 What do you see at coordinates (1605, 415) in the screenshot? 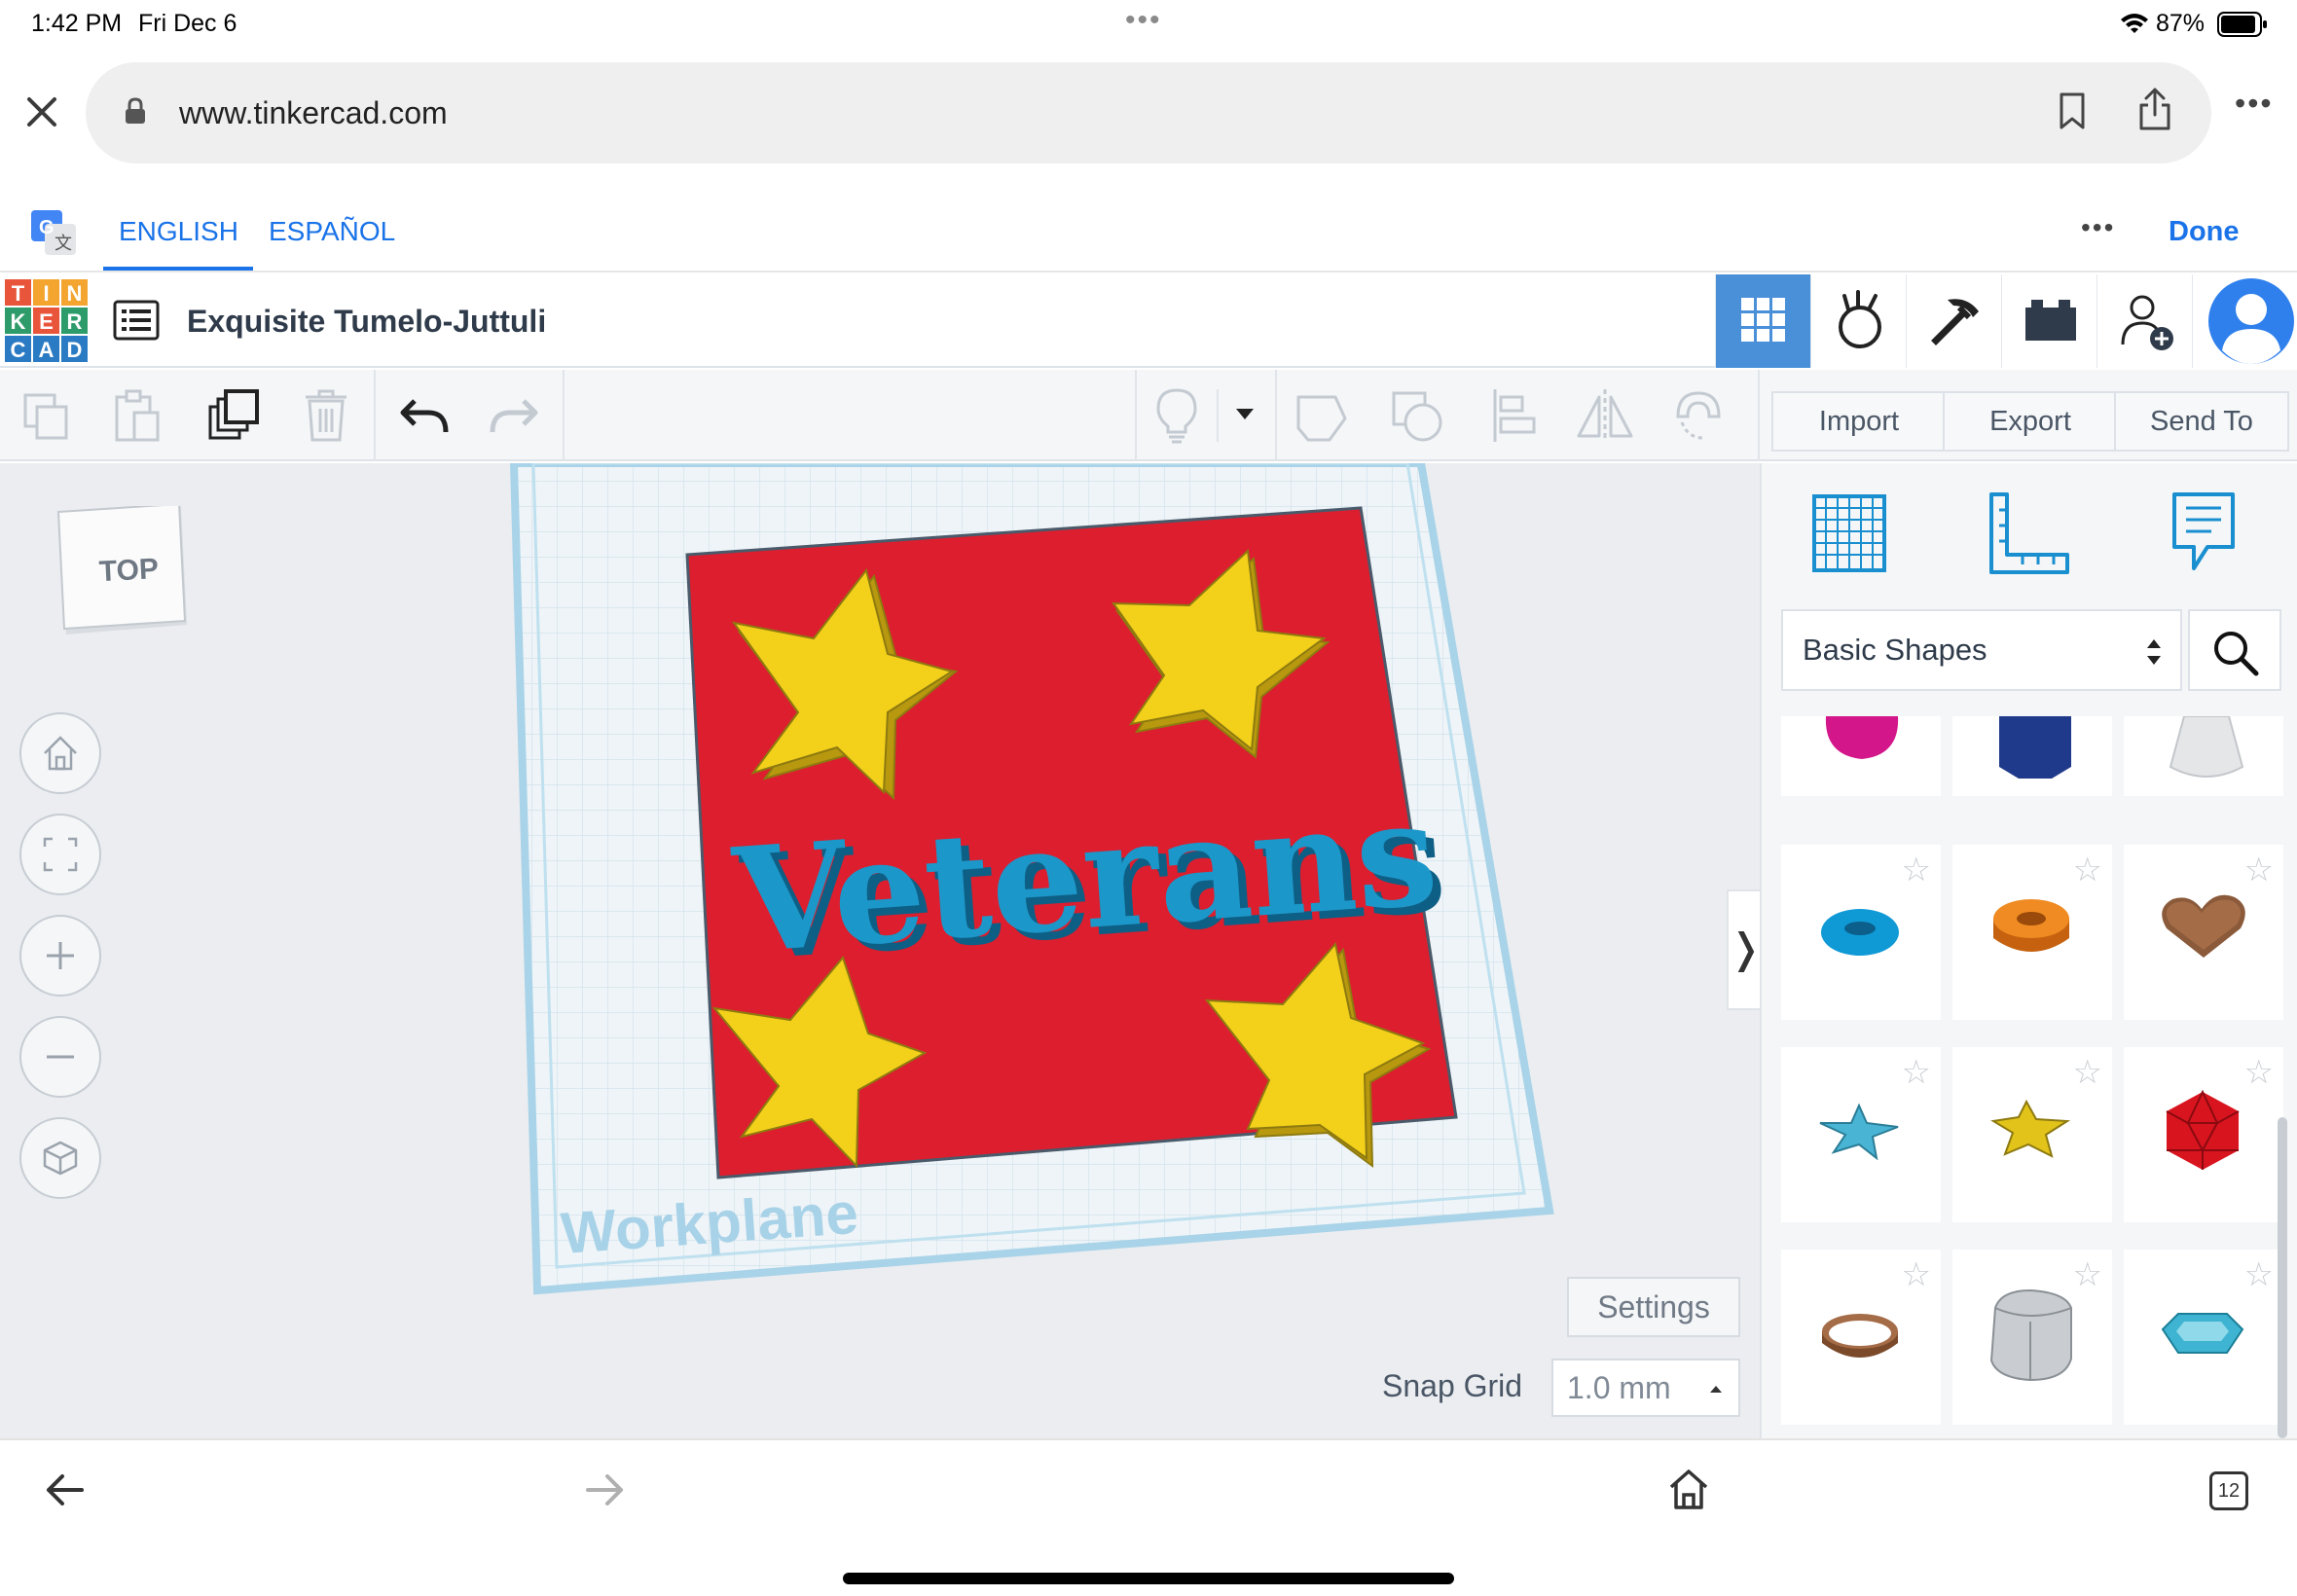
I see `mirror-icon` at bounding box center [1605, 415].